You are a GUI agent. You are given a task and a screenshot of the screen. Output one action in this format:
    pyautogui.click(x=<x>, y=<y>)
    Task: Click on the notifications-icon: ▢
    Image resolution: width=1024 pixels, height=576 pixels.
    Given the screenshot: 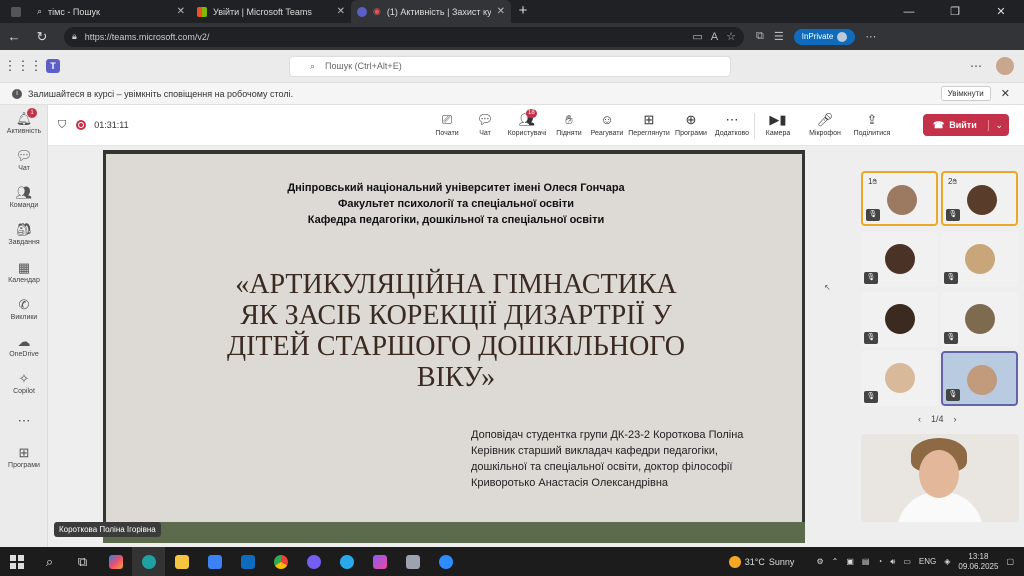 What is the action you would take?
    pyautogui.click(x=1010, y=561)
    